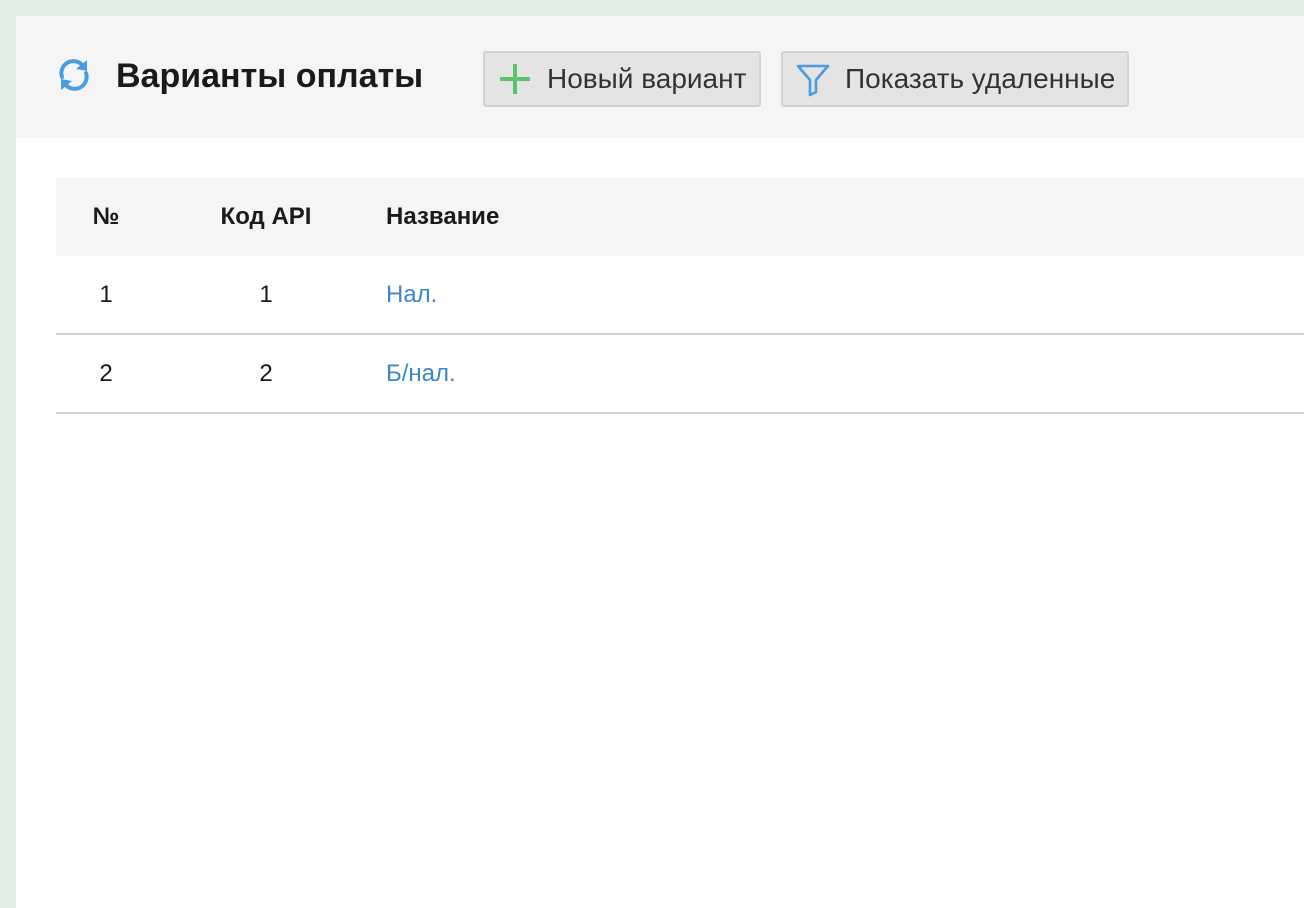  I want to click on row-number: 1, so click(106, 294).